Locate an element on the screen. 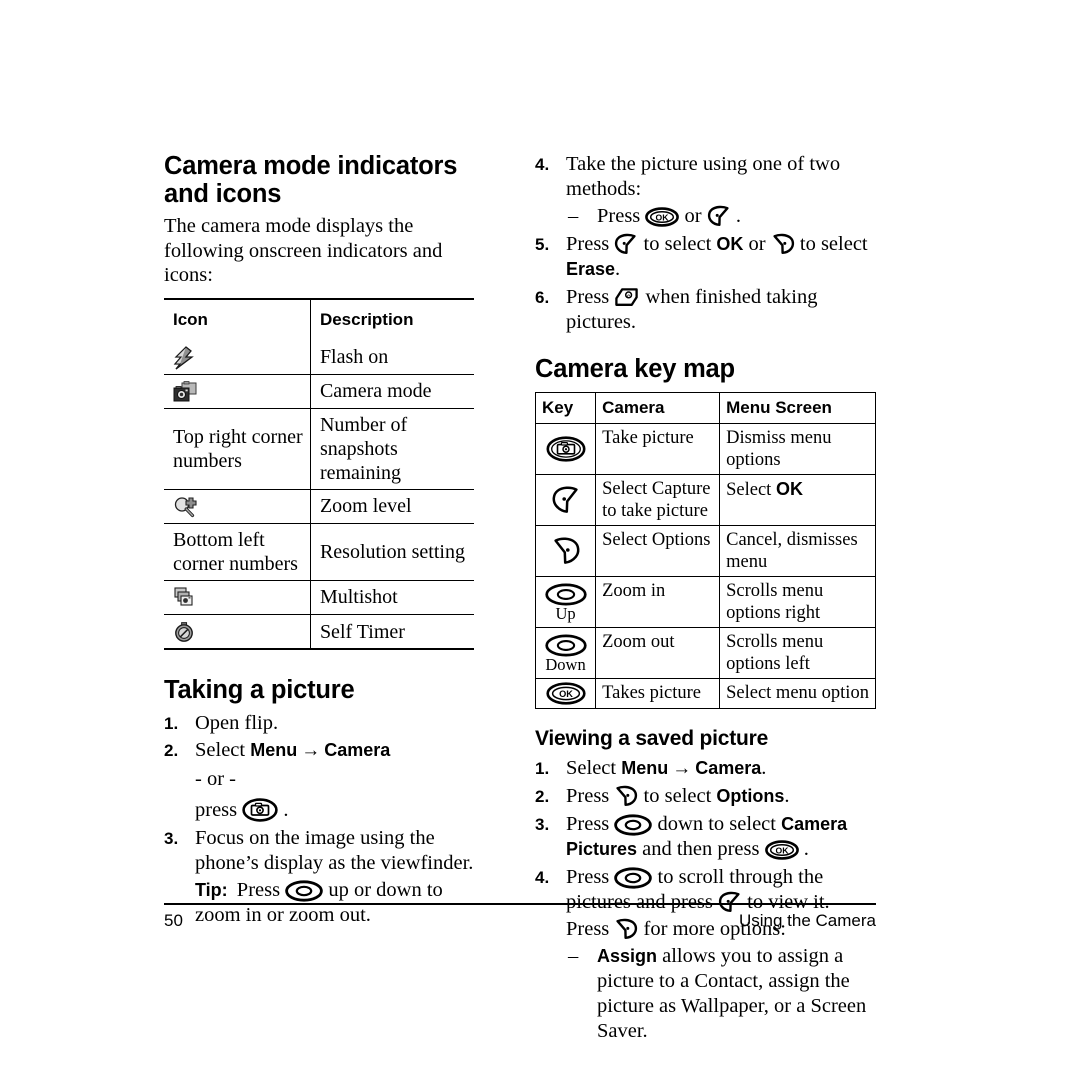 Image resolution: width=1080 pixels, height=1080 pixels. step-2-press-line: press . is located at coordinates (319, 810).